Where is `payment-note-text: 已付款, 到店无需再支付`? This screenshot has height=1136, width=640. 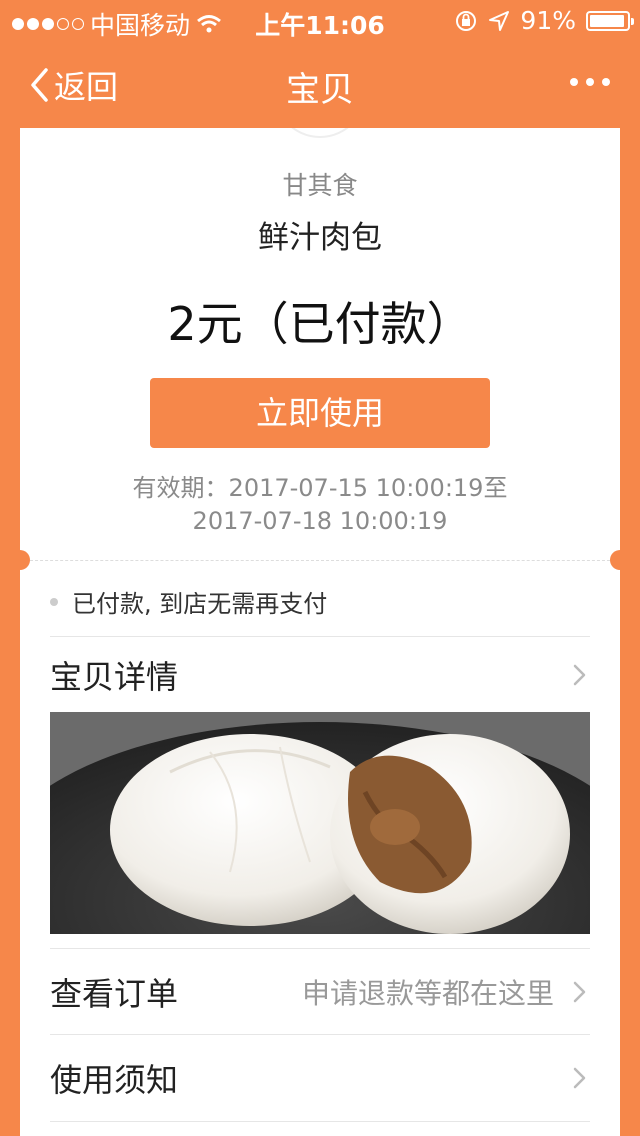
payment-note-text: 已付款, 到店无需再支付 is located at coordinates (200, 604).